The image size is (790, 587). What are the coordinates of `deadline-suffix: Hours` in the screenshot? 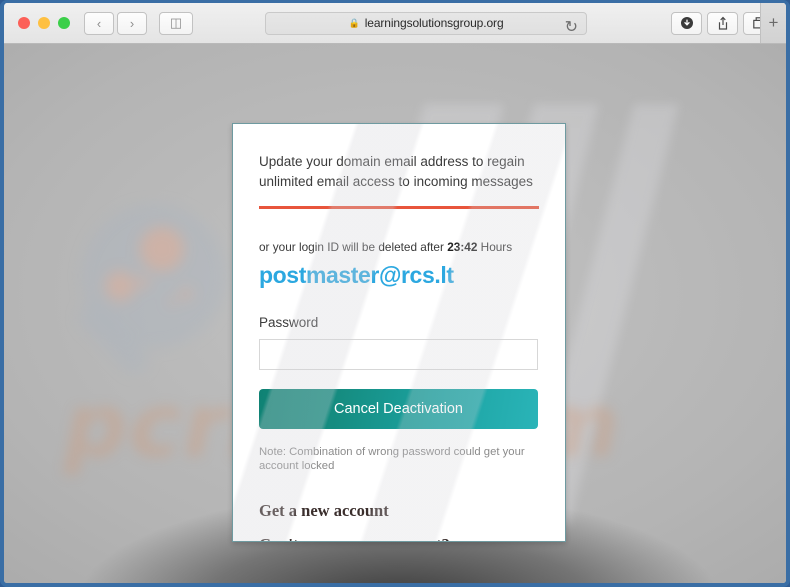 It's located at (495, 247).